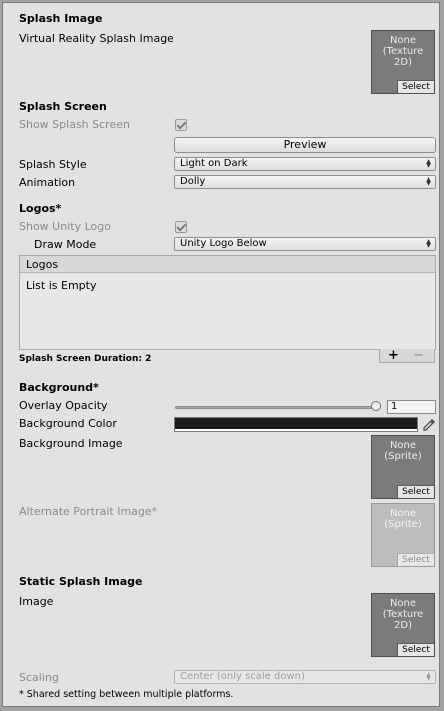 The image size is (444, 711). Describe the element at coordinates (407, 356) in the screenshot. I see `logos-list-footer: + −` at that location.